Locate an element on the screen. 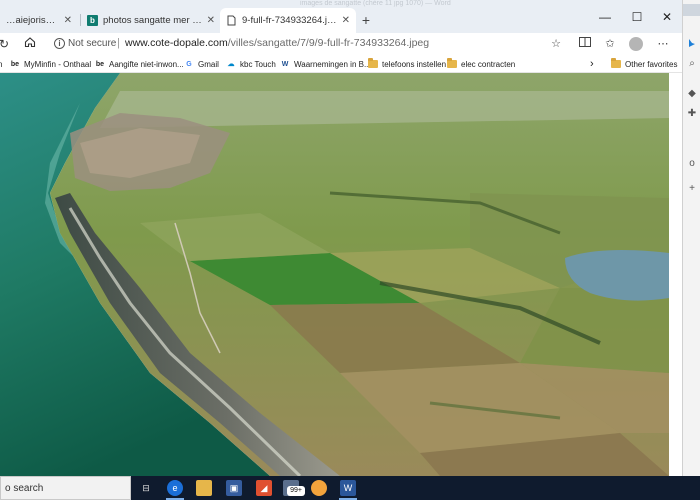  side-outlook-icon: o is located at coordinates (692, 164).